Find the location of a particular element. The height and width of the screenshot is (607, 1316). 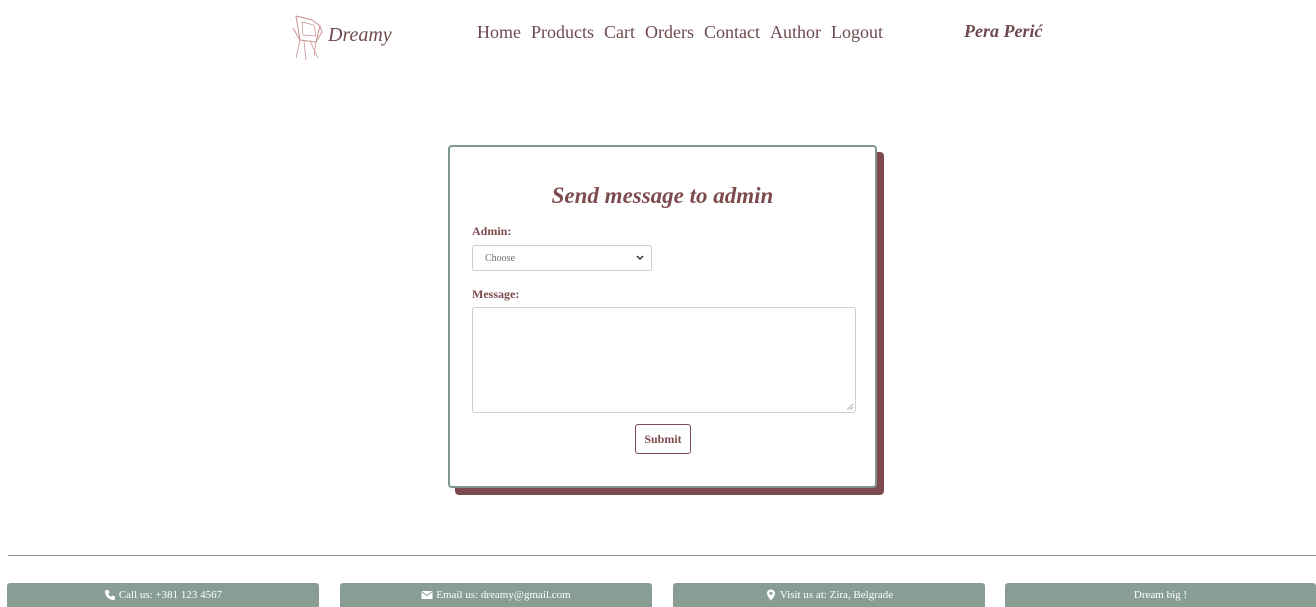

chair-icon is located at coordinates (307, 38).